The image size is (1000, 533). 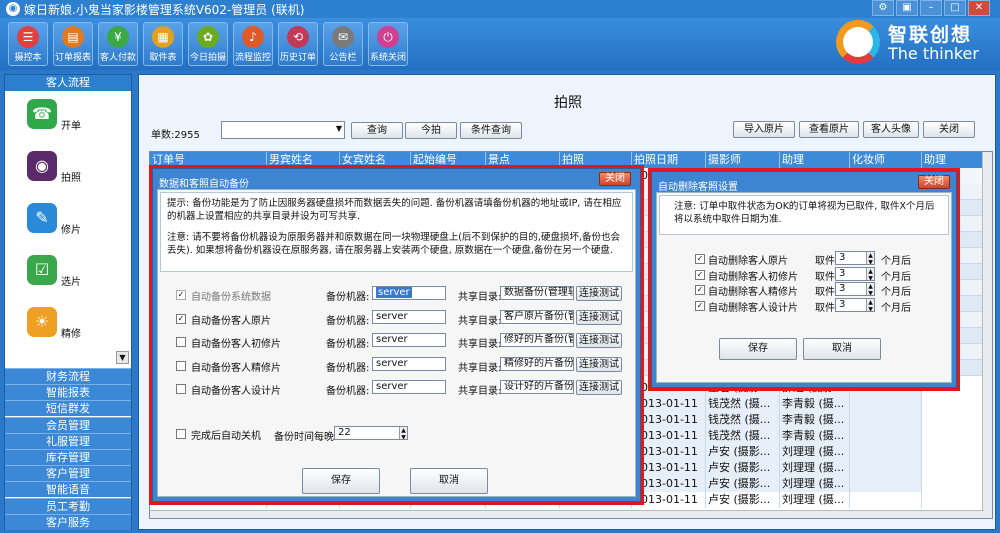 What do you see at coordinates (71, 230) in the screenshot?
I see `sidebar-item-label: 修片` at bounding box center [71, 230].